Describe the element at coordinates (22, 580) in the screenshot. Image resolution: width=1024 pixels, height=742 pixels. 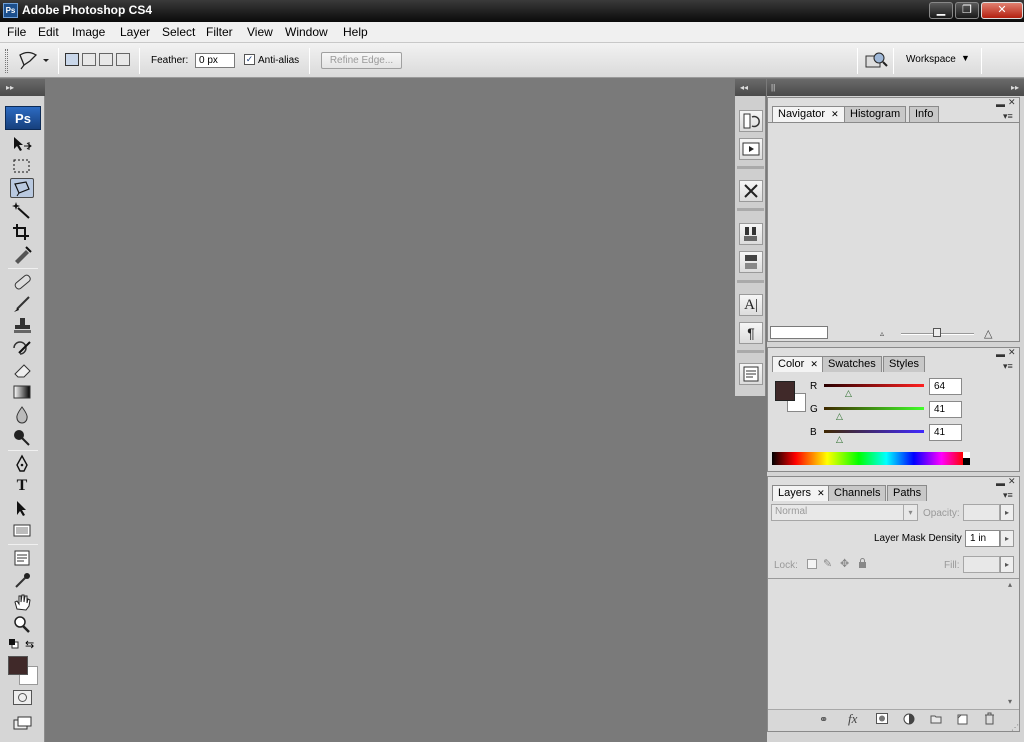
I see `eyedropper-tool` at that location.